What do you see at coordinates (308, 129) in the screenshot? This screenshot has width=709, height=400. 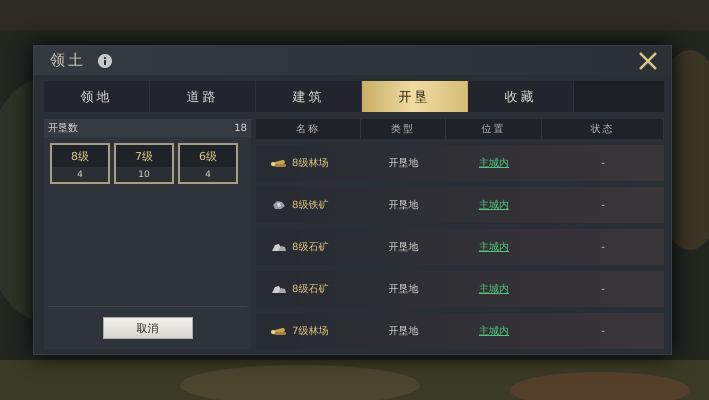 I see `column-header: 名称` at bounding box center [308, 129].